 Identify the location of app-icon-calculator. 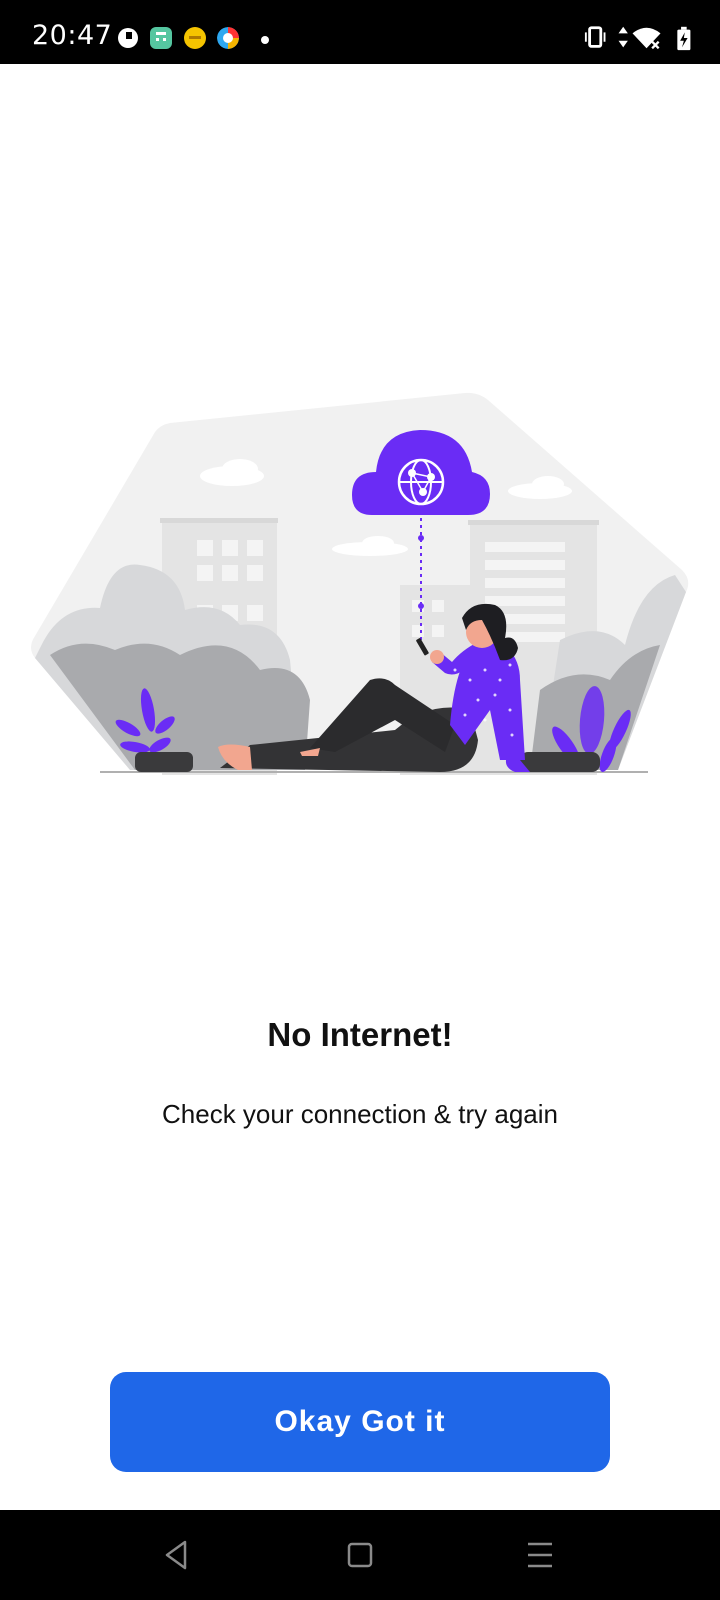
(161, 38).